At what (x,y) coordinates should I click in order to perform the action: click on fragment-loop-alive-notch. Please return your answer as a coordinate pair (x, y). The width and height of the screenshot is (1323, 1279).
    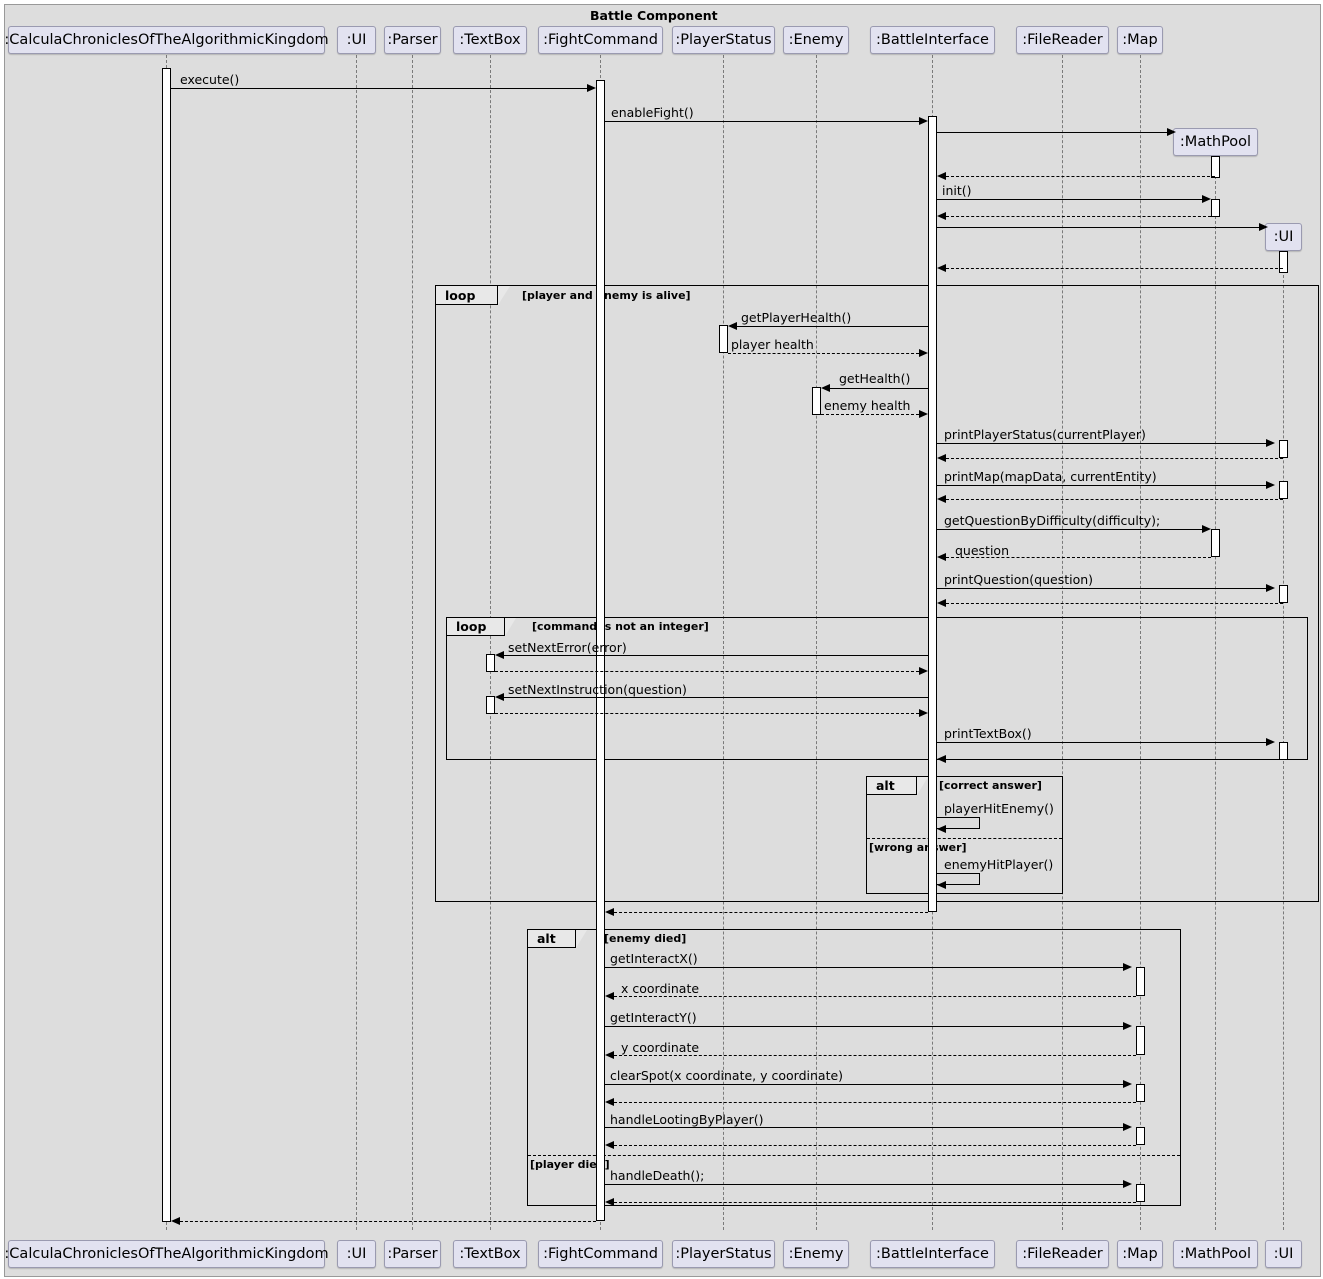
    Looking at the image, I should click on (504, 295).